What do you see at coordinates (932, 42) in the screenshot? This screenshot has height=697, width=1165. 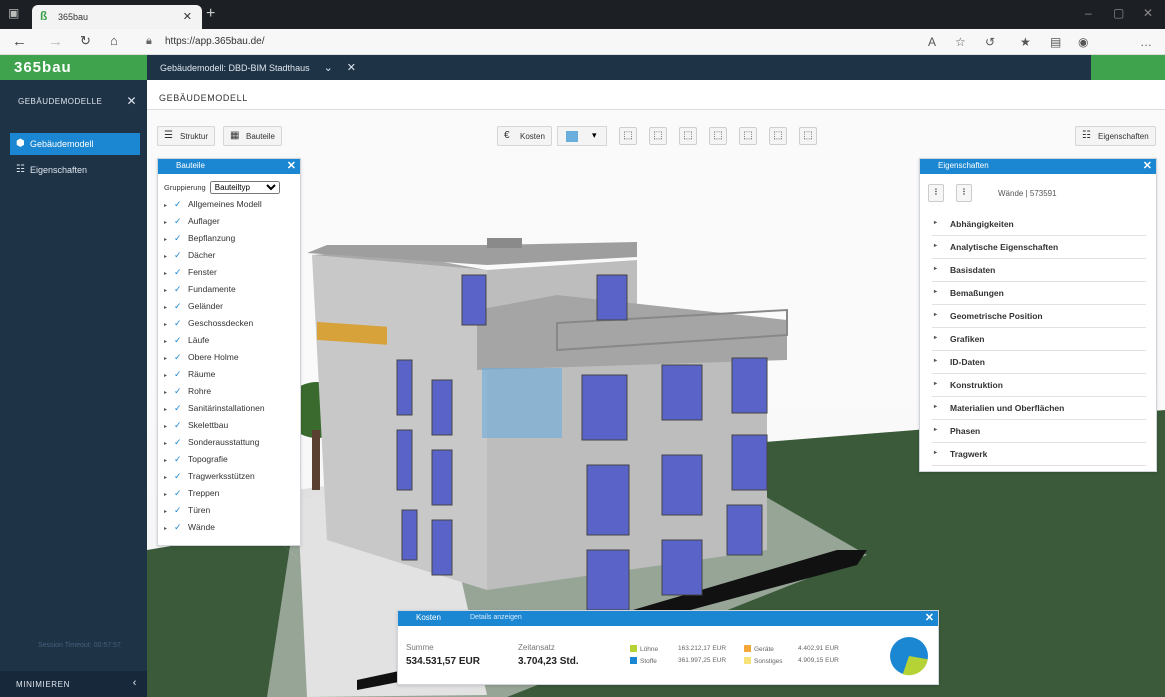 I see `read-aloud-icon: A` at bounding box center [932, 42].